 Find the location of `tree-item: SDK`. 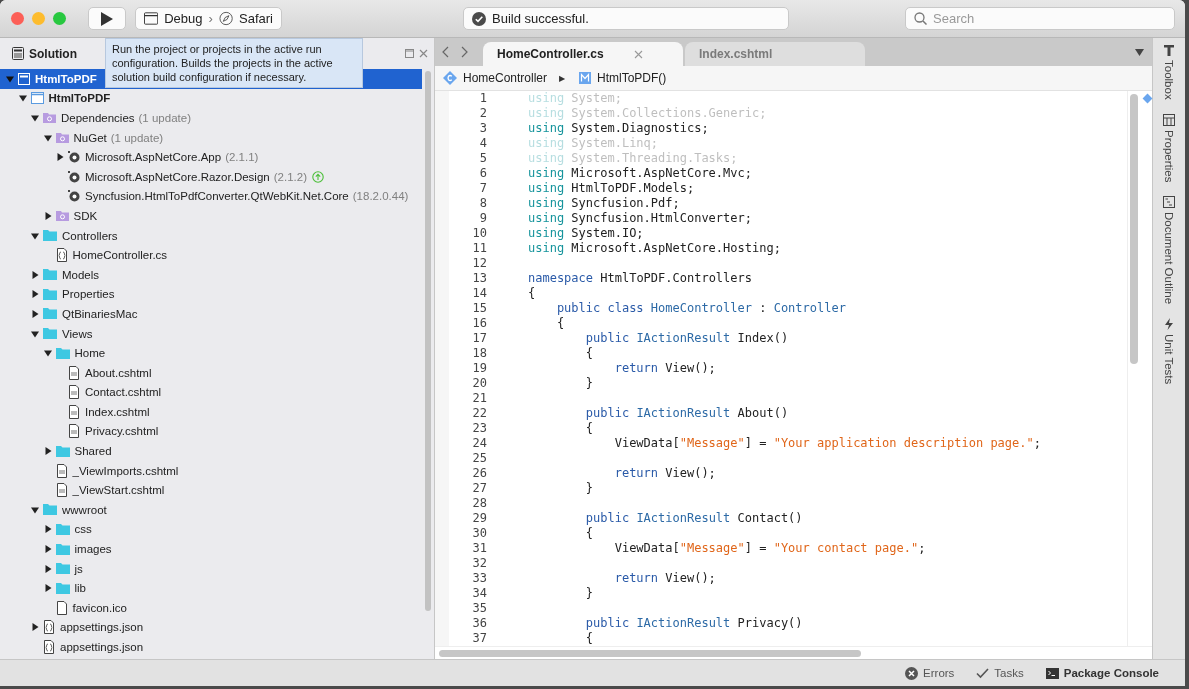

tree-item: SDK is located at coordinates (85, 215).